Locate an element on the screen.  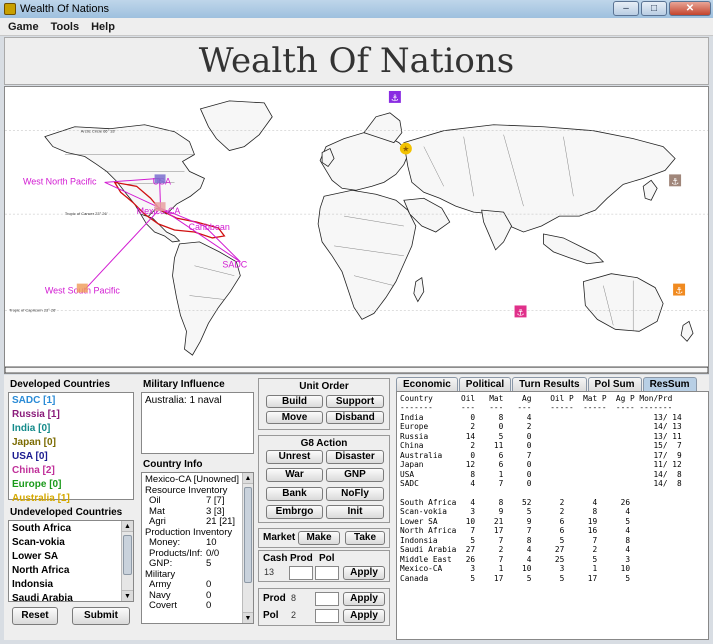
country-info-scroll-up-icon: ▲ is located at coordinates (248, 478).